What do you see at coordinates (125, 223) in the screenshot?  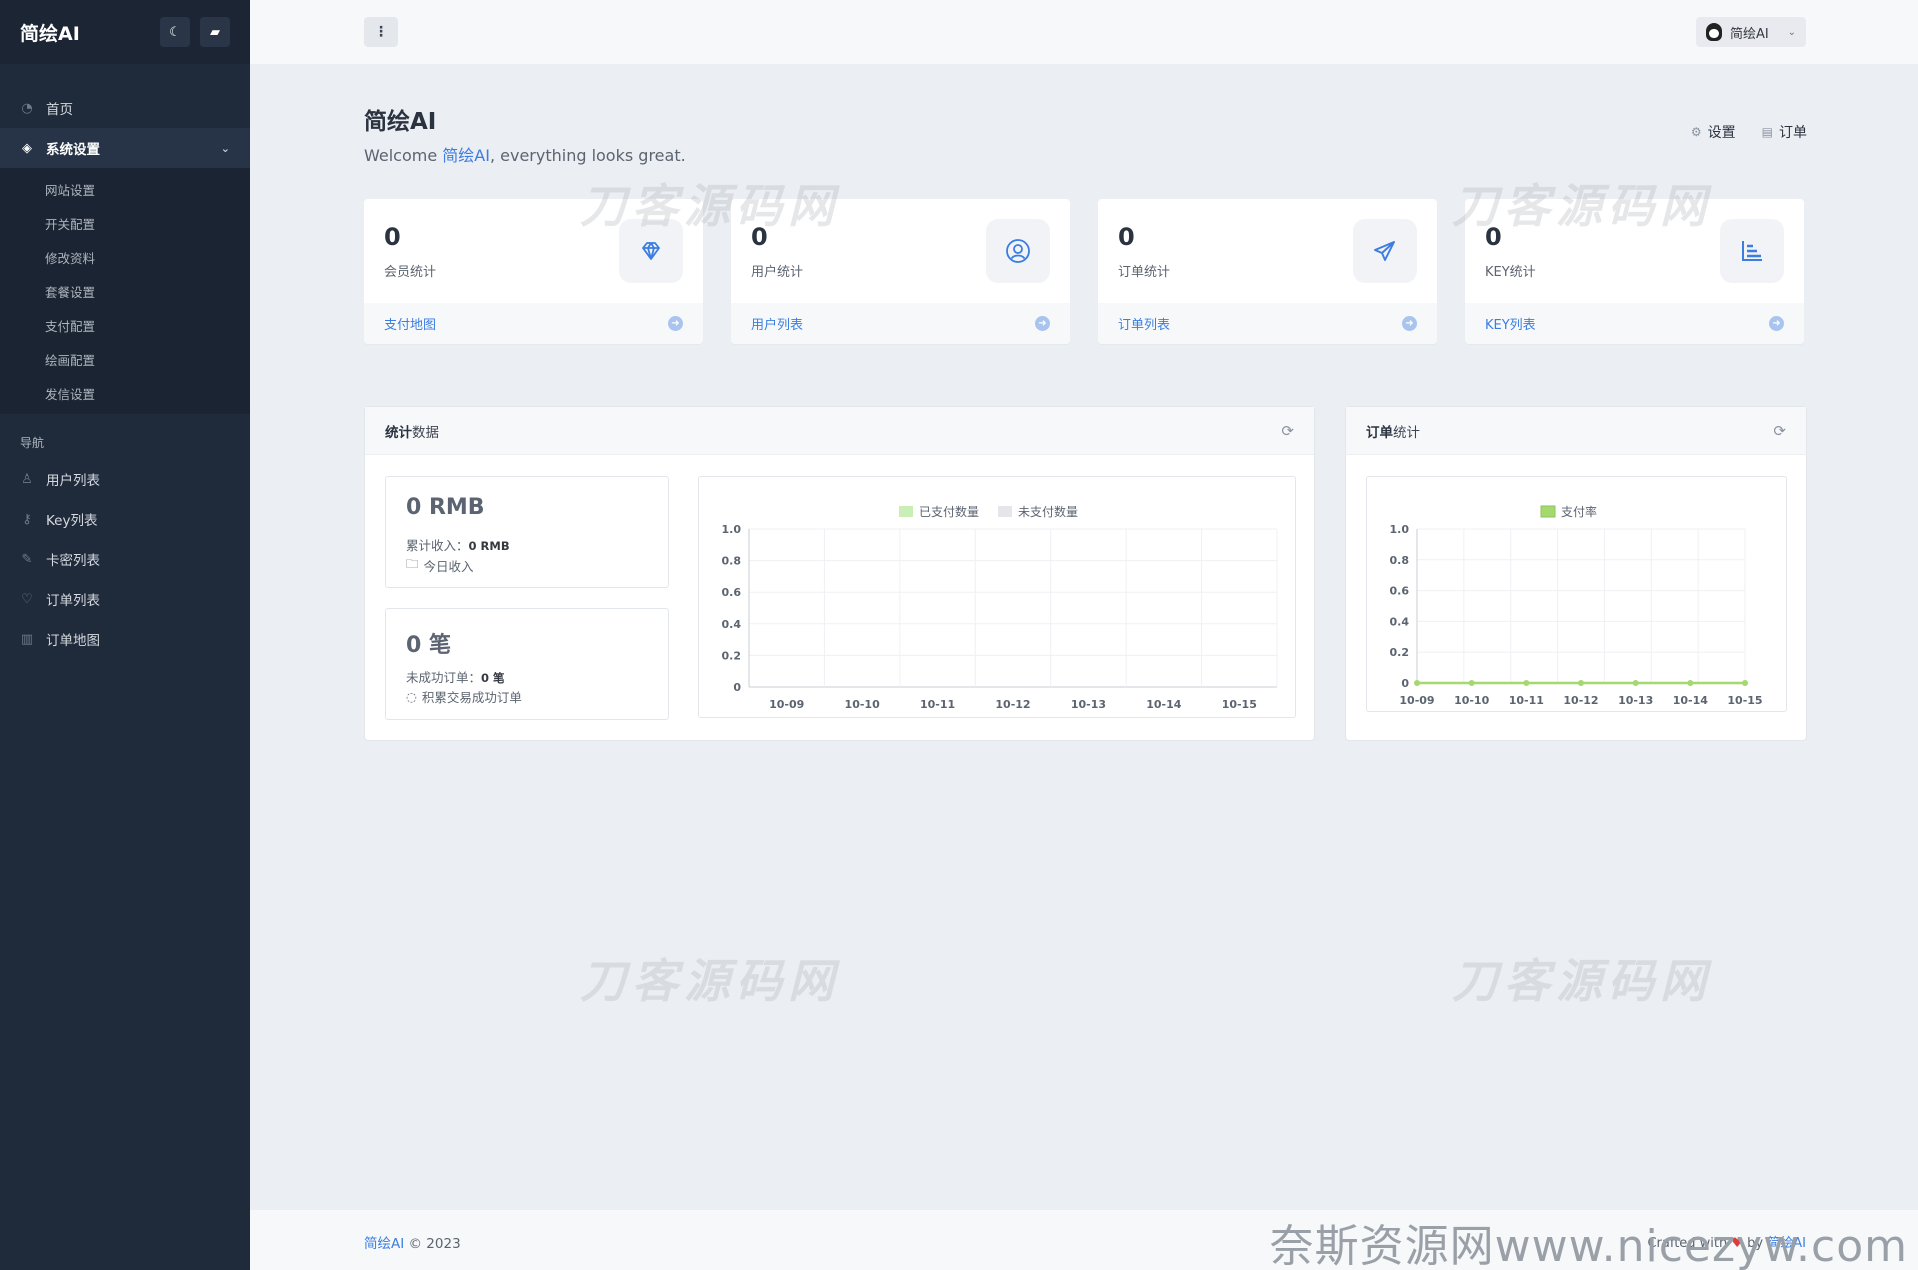 I see `sidebar-subitem-switch-config: 开关配置` at bounding box center [125, 223].